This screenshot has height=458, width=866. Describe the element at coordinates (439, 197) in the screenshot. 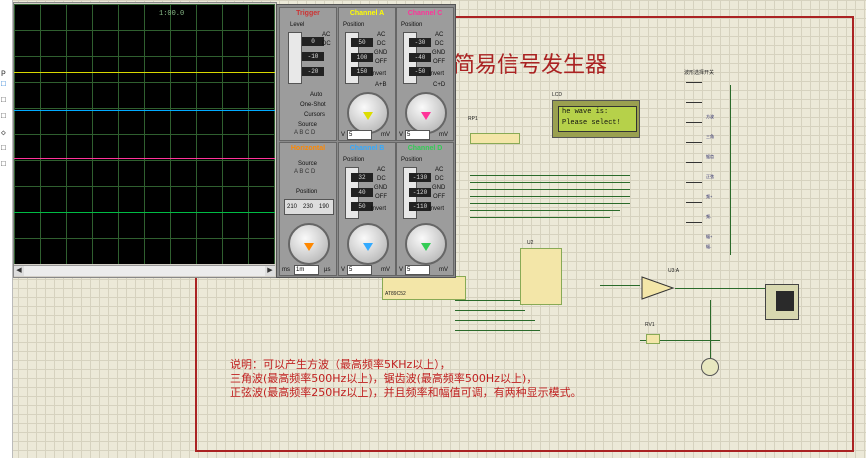

I see `channel-d-off: OFF` at that location.